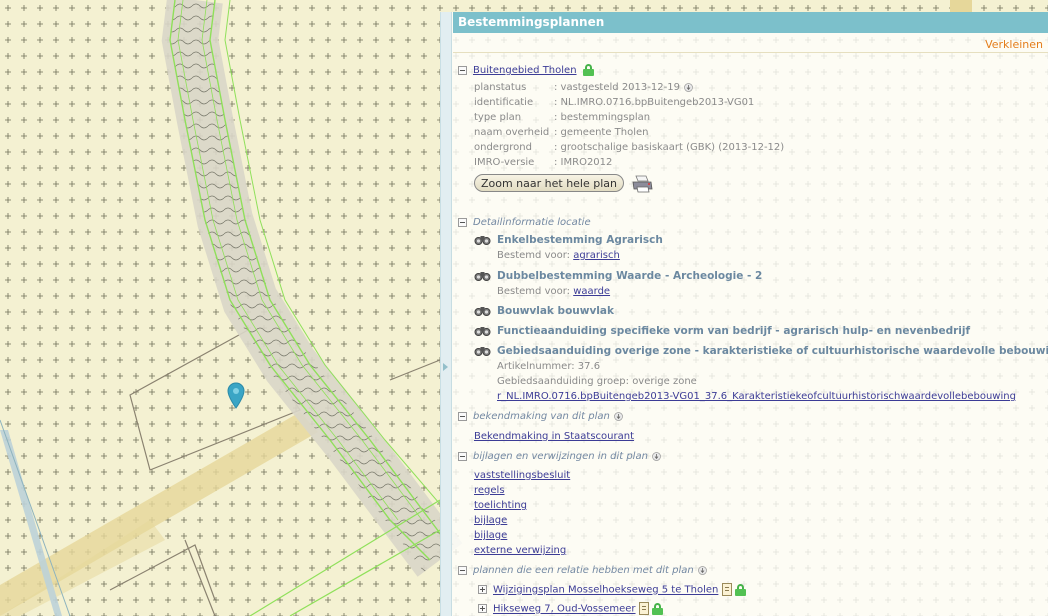 This screenshot has height=616, width=1048. What do you see at coordinates (580, 240) in the screenshot?
I see `detail-title: Enkelbestemming Agrarisch` at bounding box center [580, 240].